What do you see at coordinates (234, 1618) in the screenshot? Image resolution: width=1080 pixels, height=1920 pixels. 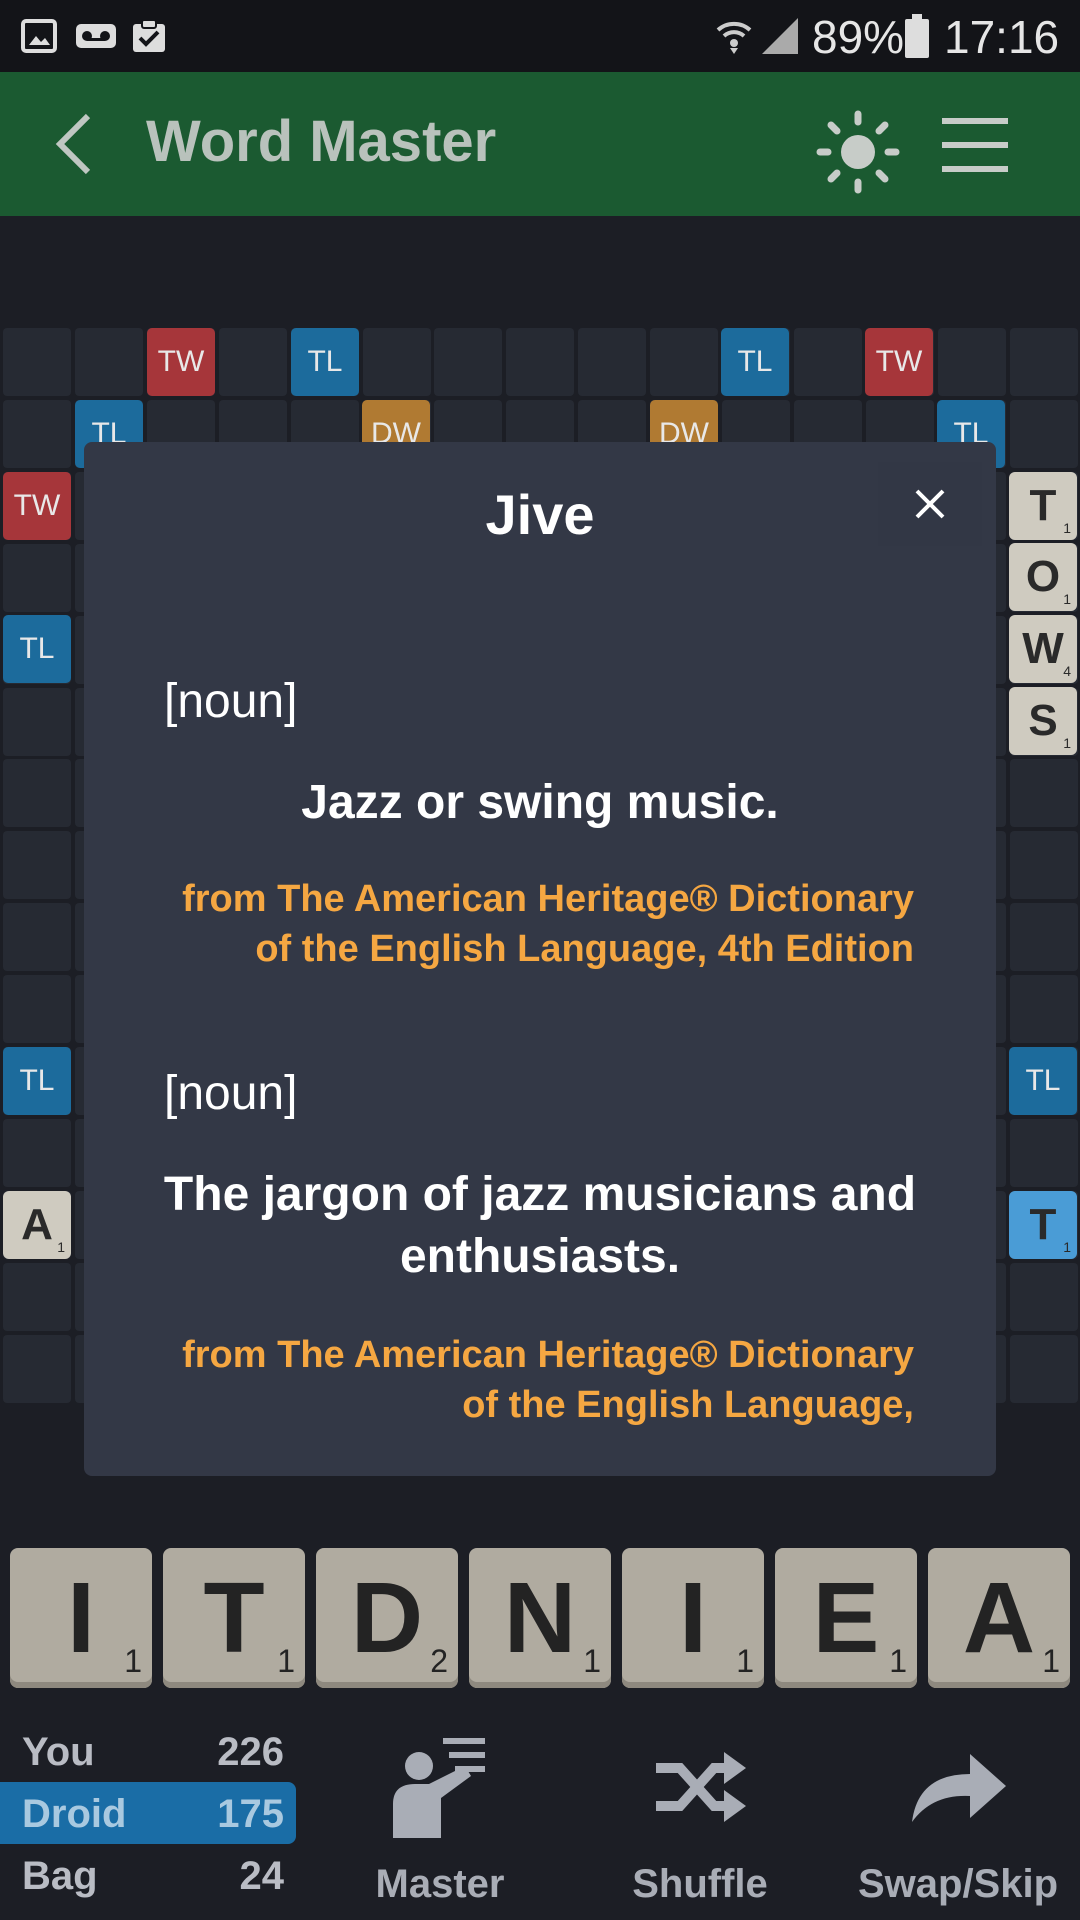 I see `rack-tile: T1` at bounding box center [234, 1618].